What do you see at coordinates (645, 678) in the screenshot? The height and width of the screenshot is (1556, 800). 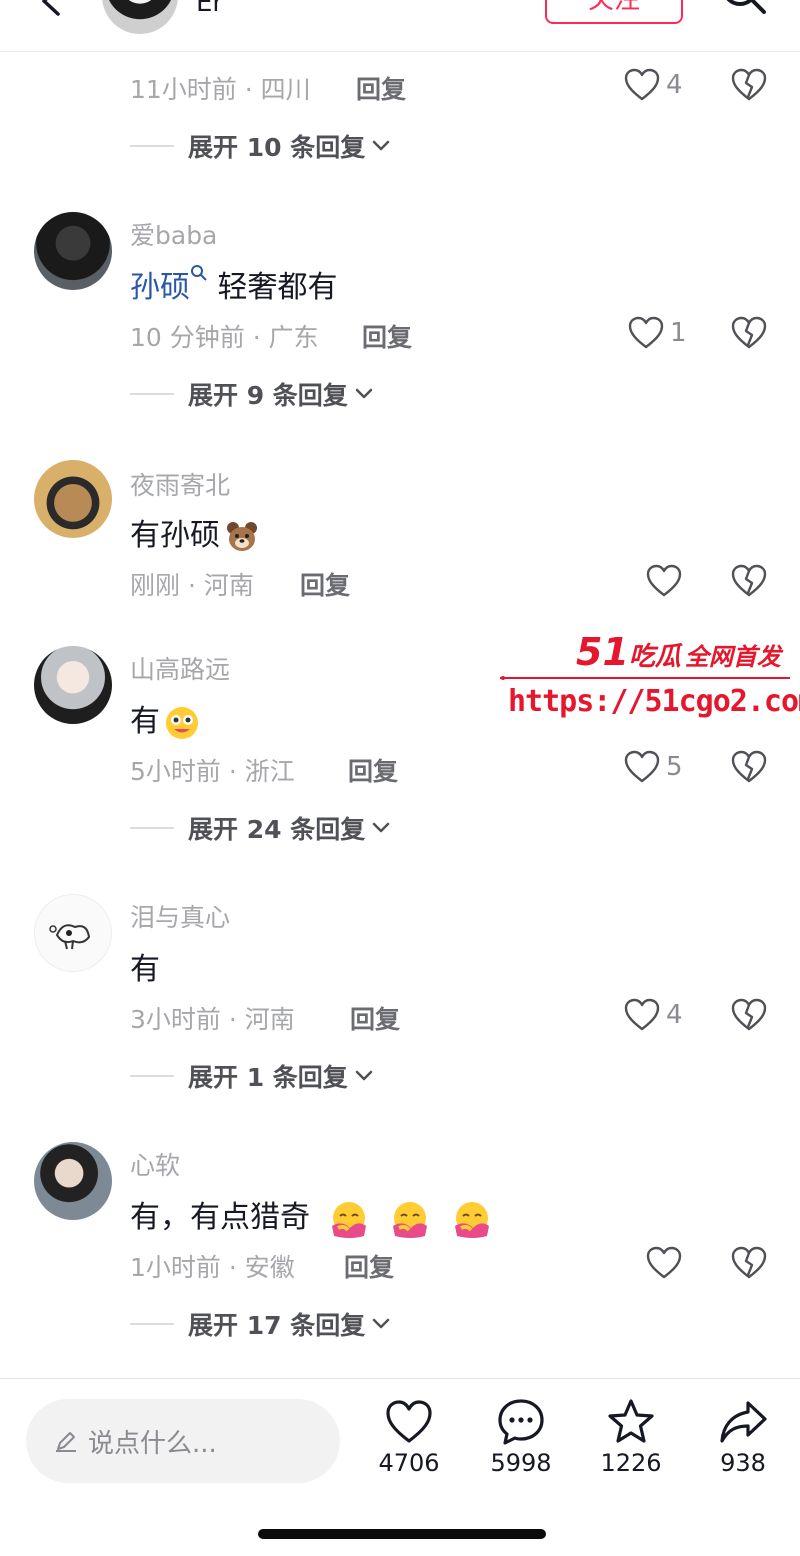 I see `watermark-underline` at bounding box center [645, 678].